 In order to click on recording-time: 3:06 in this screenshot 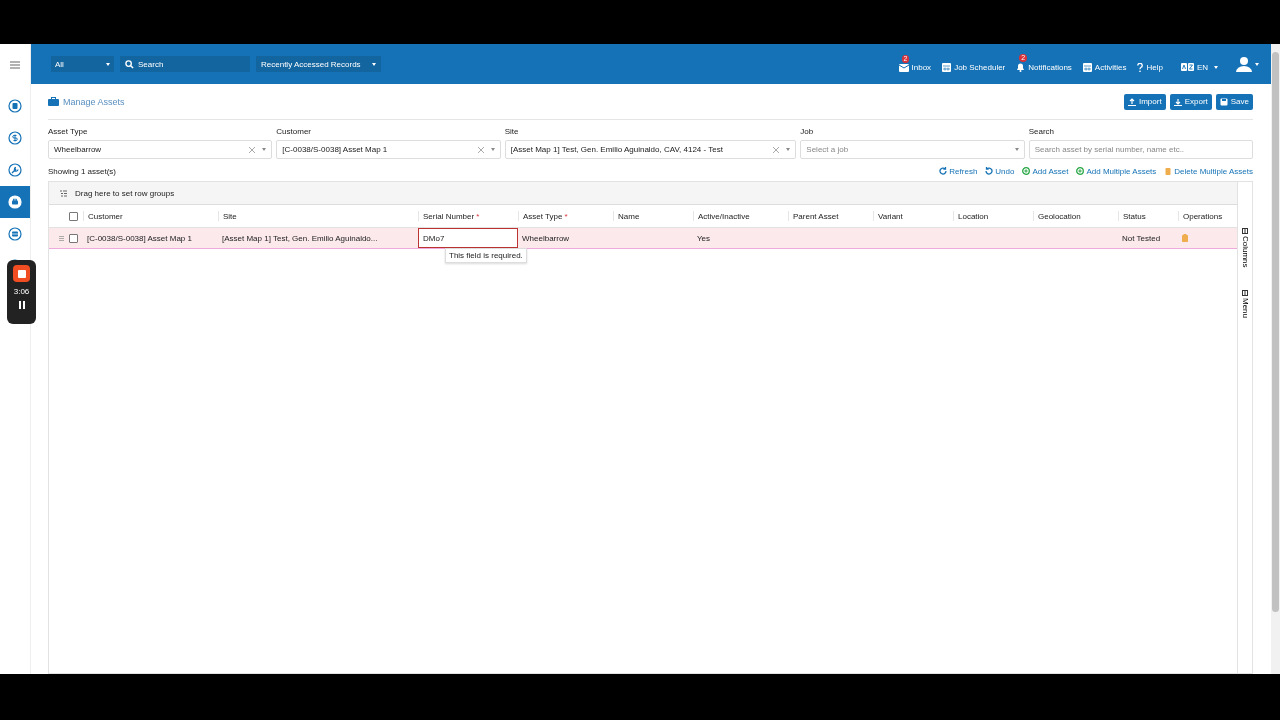, I will do `click(21, 291)`.